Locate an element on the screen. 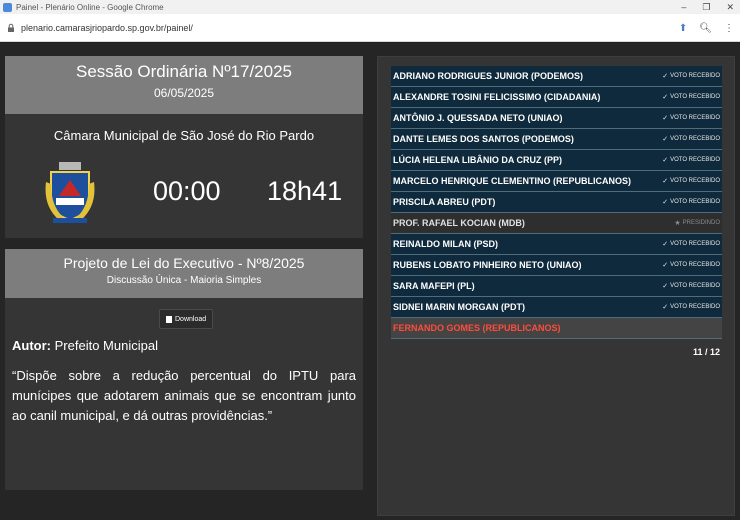 The width and height of the screenshot is (740, 520). current-time: 18h41 is located at coordinates (305, 191).